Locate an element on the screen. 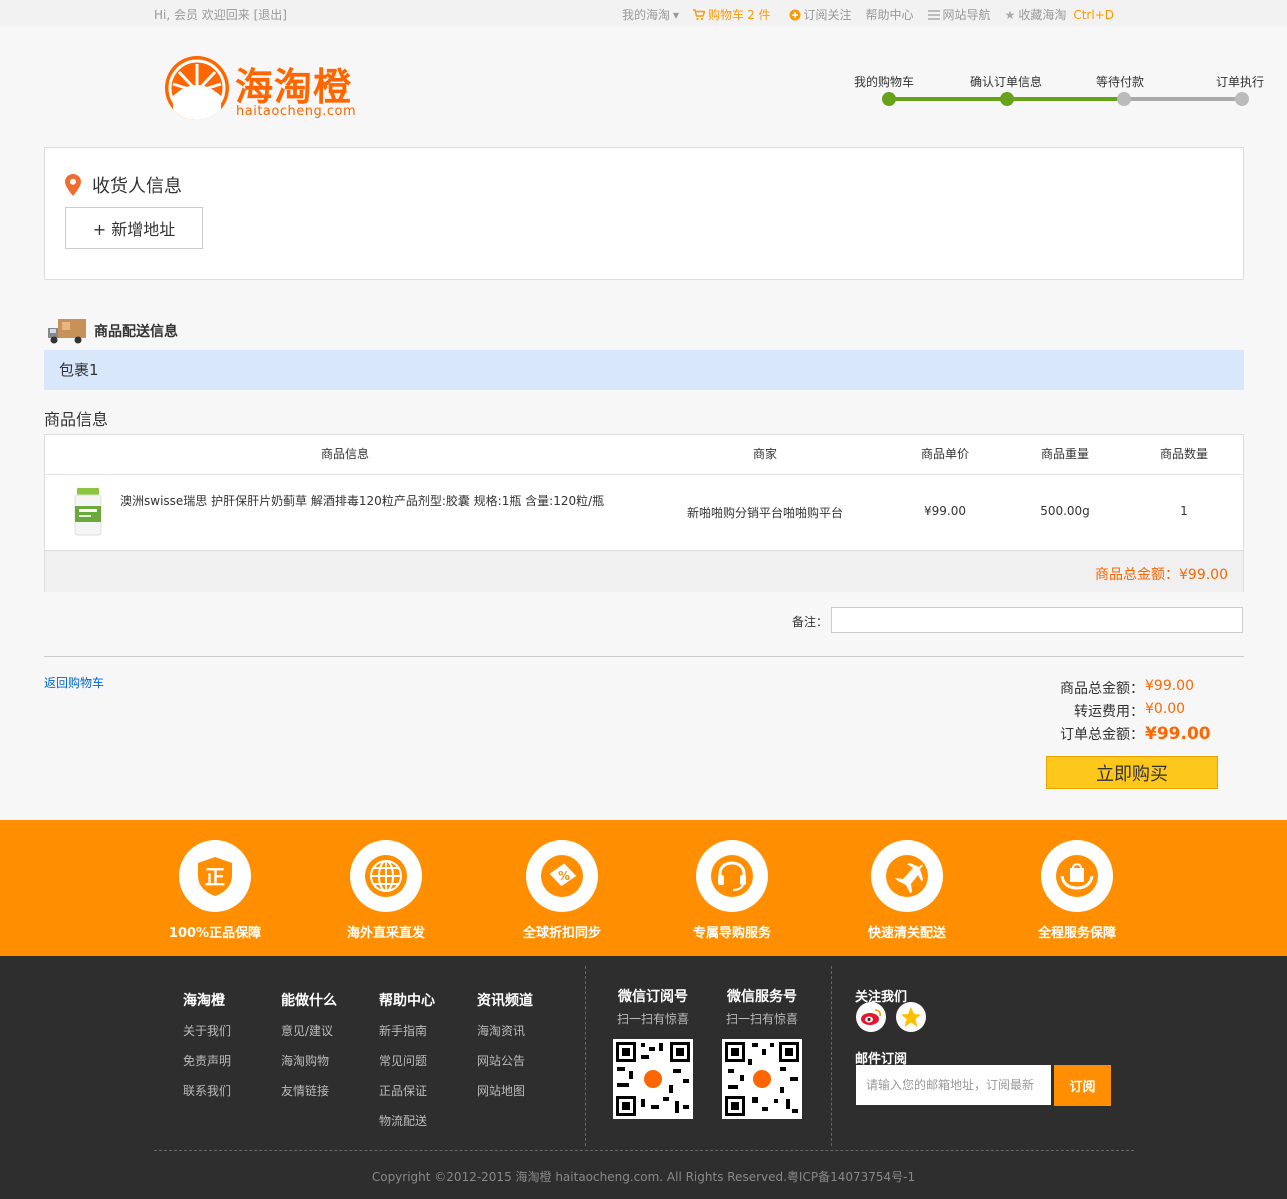  favorite-link: ★ 收藏海淘 Ctrl+D is located at coordinates (1059, 14).